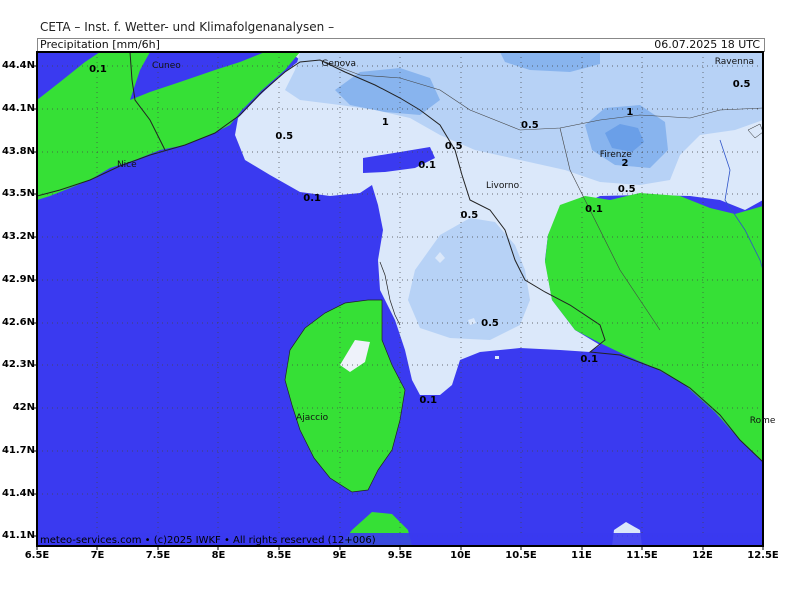  I want to click on lat-tick-label: 42.6N, so click(18, 322).